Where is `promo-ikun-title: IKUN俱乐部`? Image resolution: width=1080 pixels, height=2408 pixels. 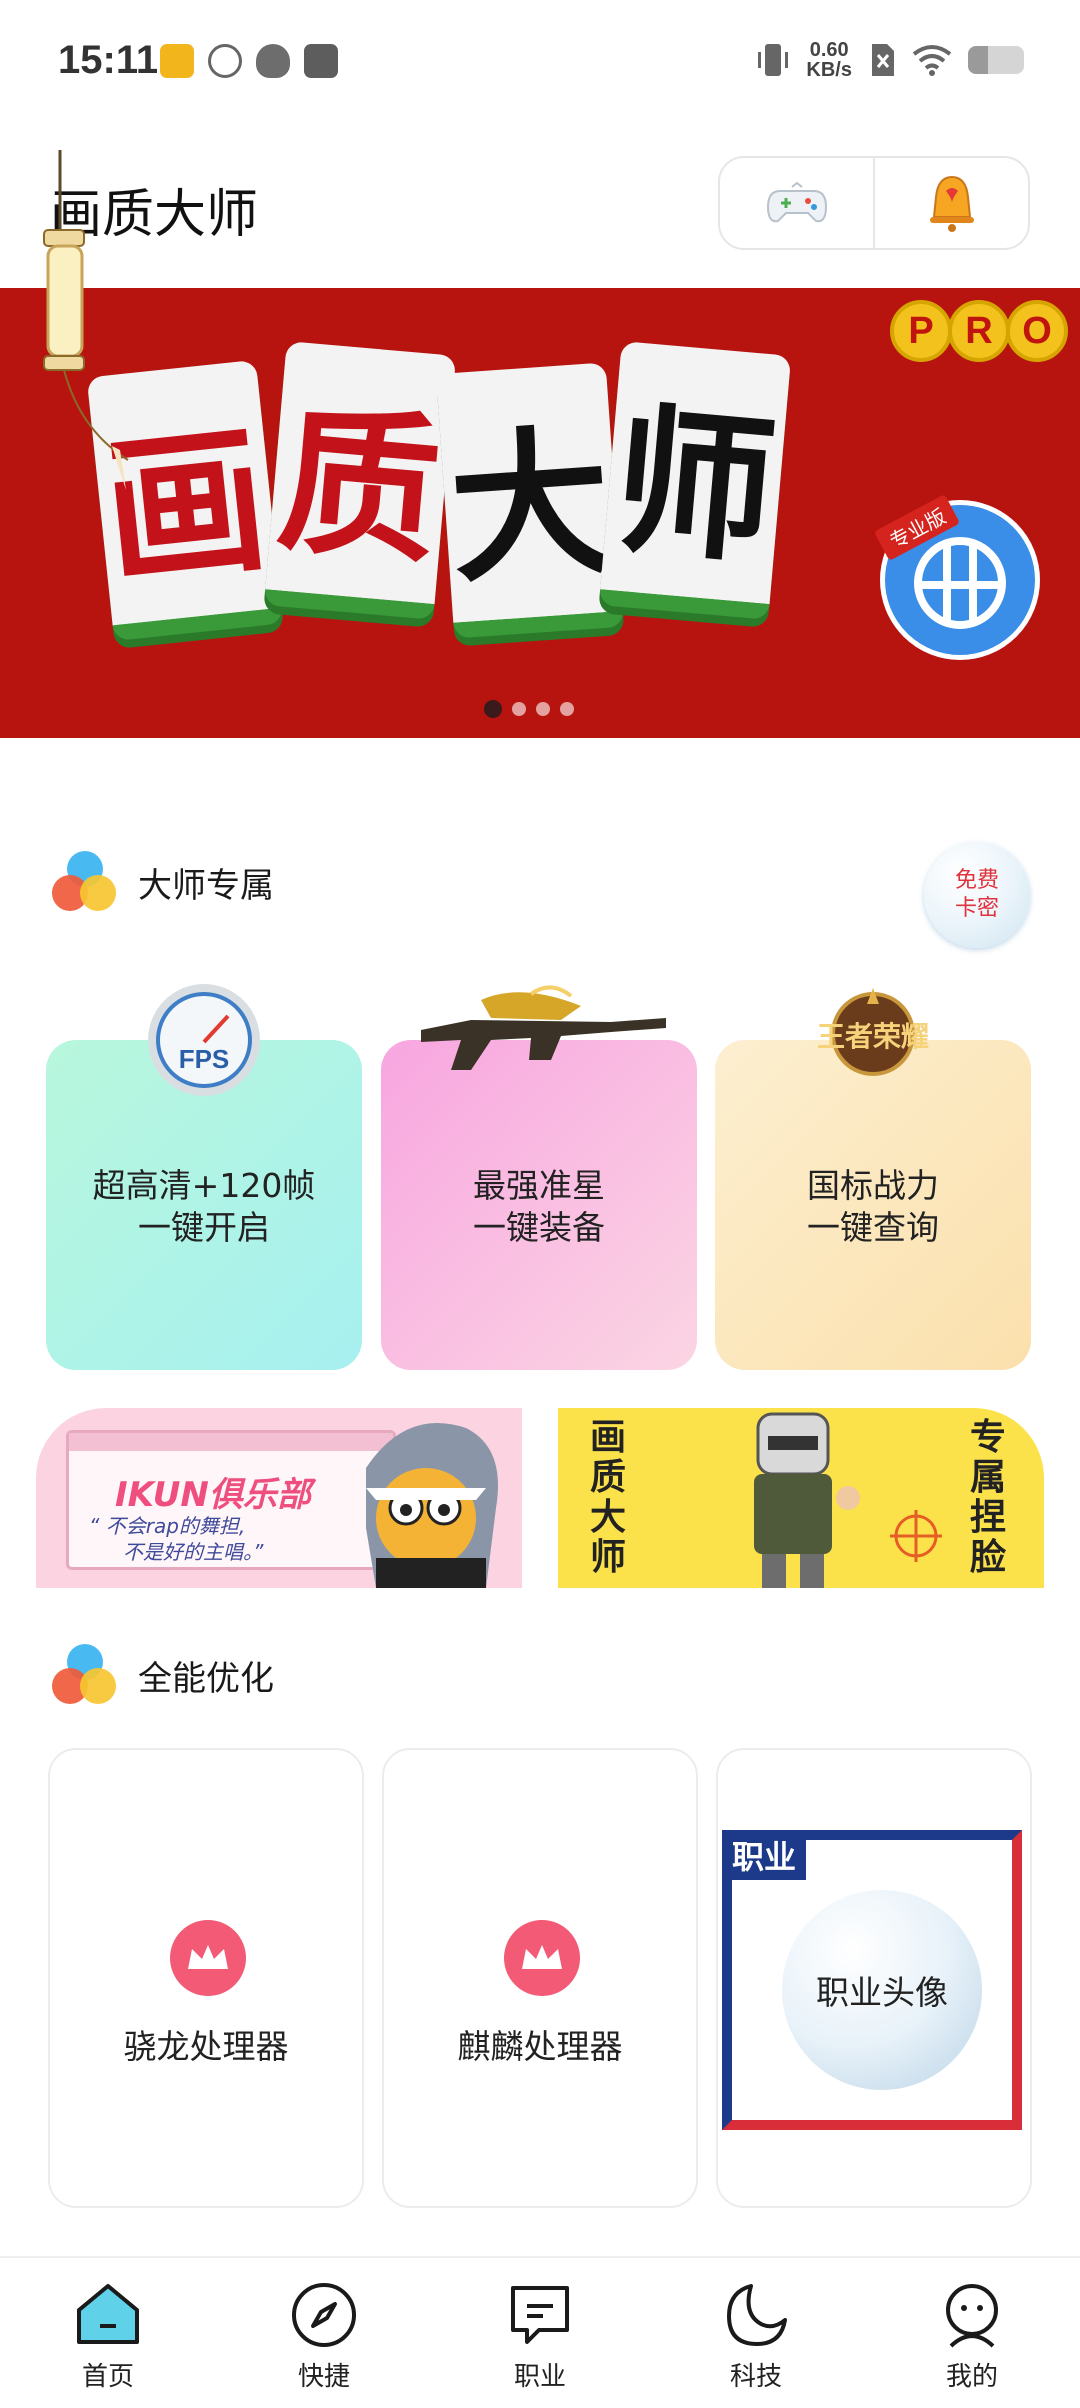
promo-ikun-title: IKUN俱乐部 is located at coordinates (213, 1495).